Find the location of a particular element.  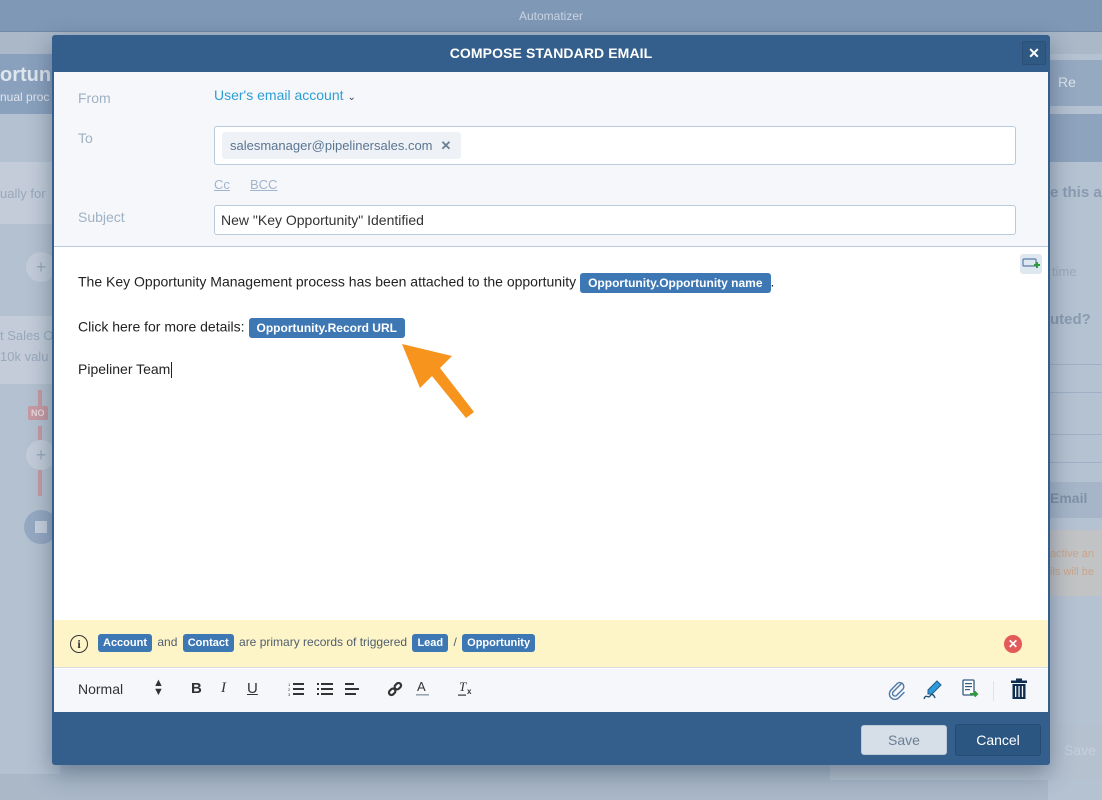

italic-button: I is located at coordinates (223, 688).